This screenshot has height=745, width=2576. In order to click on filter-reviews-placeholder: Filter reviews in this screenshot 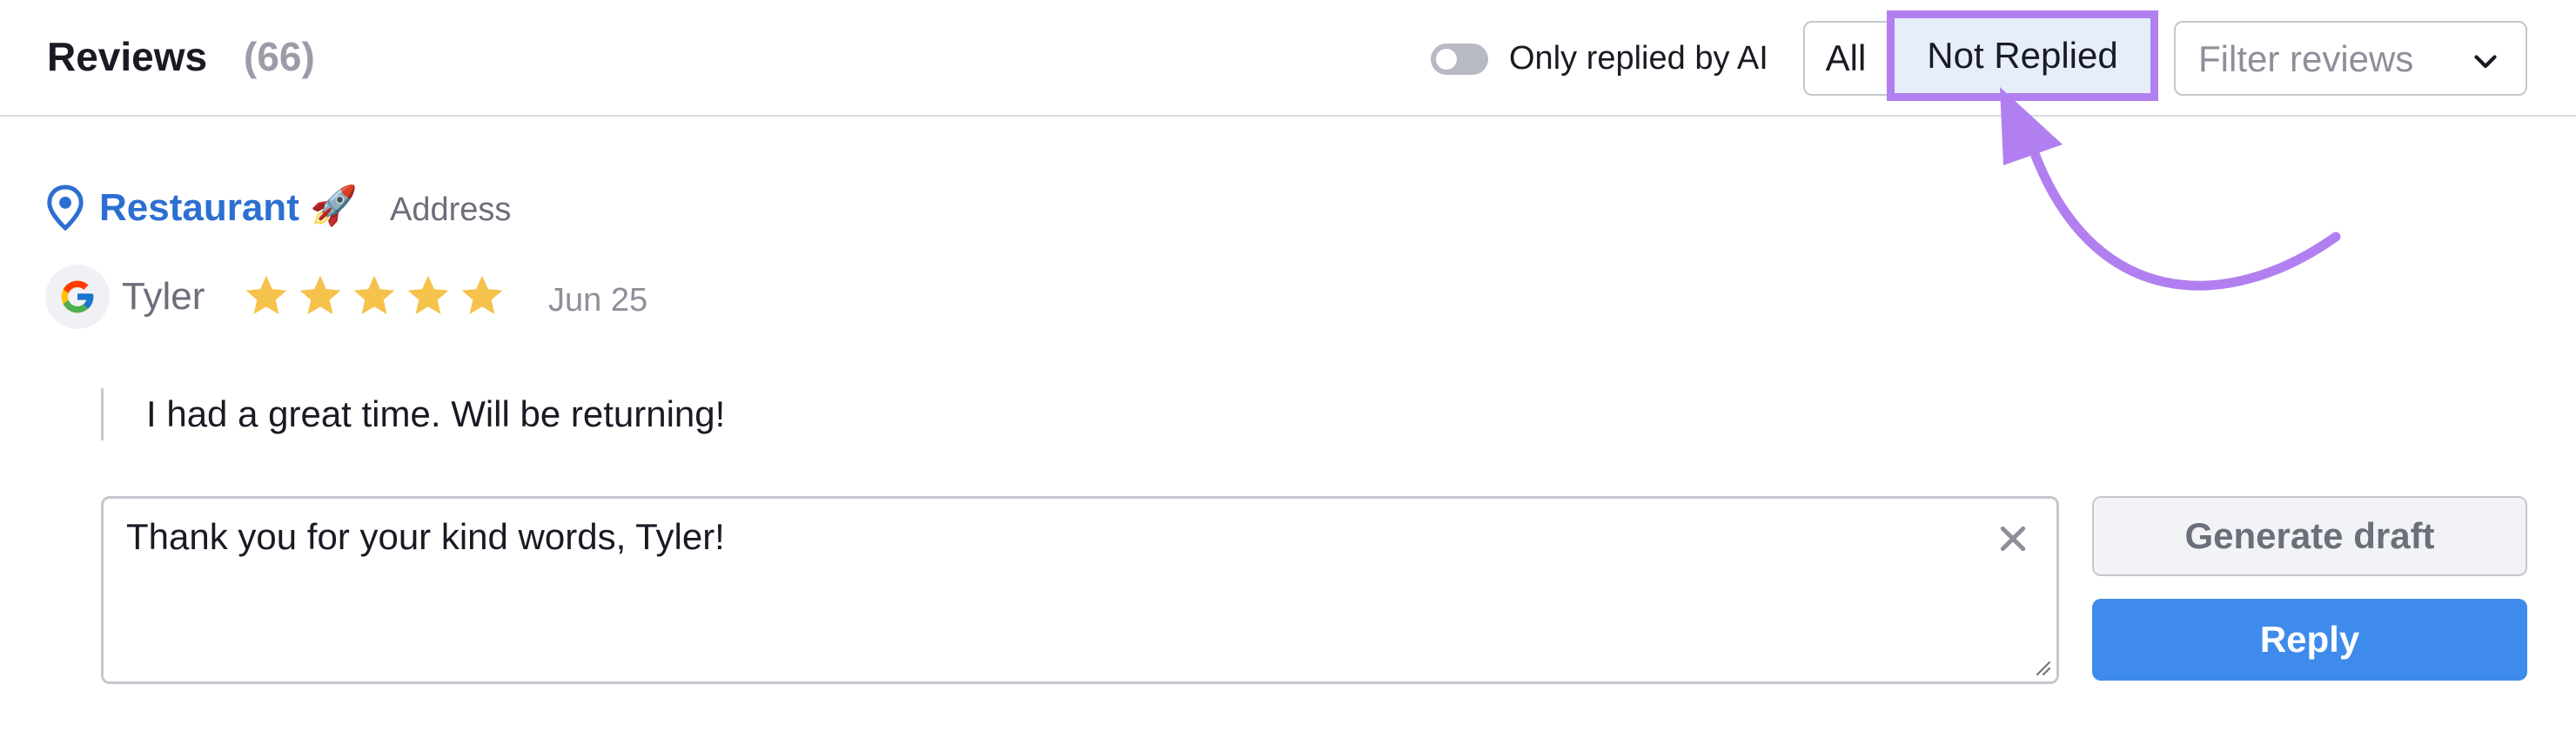, I will do `click(2306, 58)`.